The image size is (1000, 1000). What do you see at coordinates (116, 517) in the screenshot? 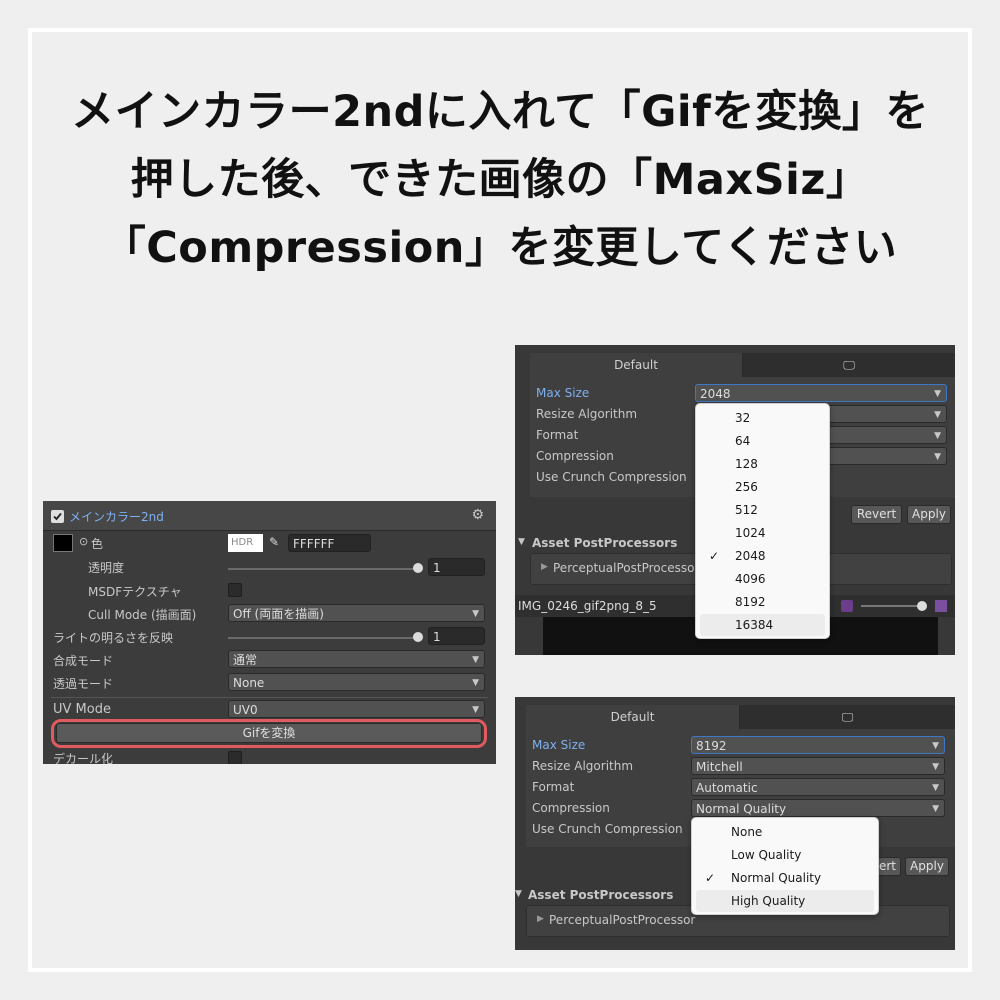
I see `section-title: メインカラー2nd` at bounding box center [116, 517].